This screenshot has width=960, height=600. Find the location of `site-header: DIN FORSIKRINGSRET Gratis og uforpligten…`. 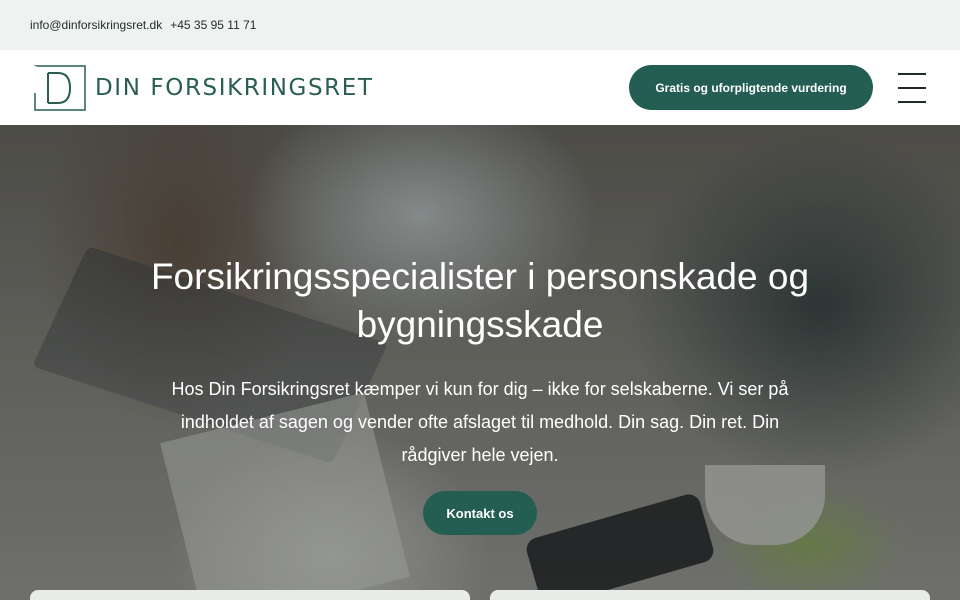

site-header: DIN FORSIKRINGSRET Gratis og uforpligten… is located at coordinates (480, 87).